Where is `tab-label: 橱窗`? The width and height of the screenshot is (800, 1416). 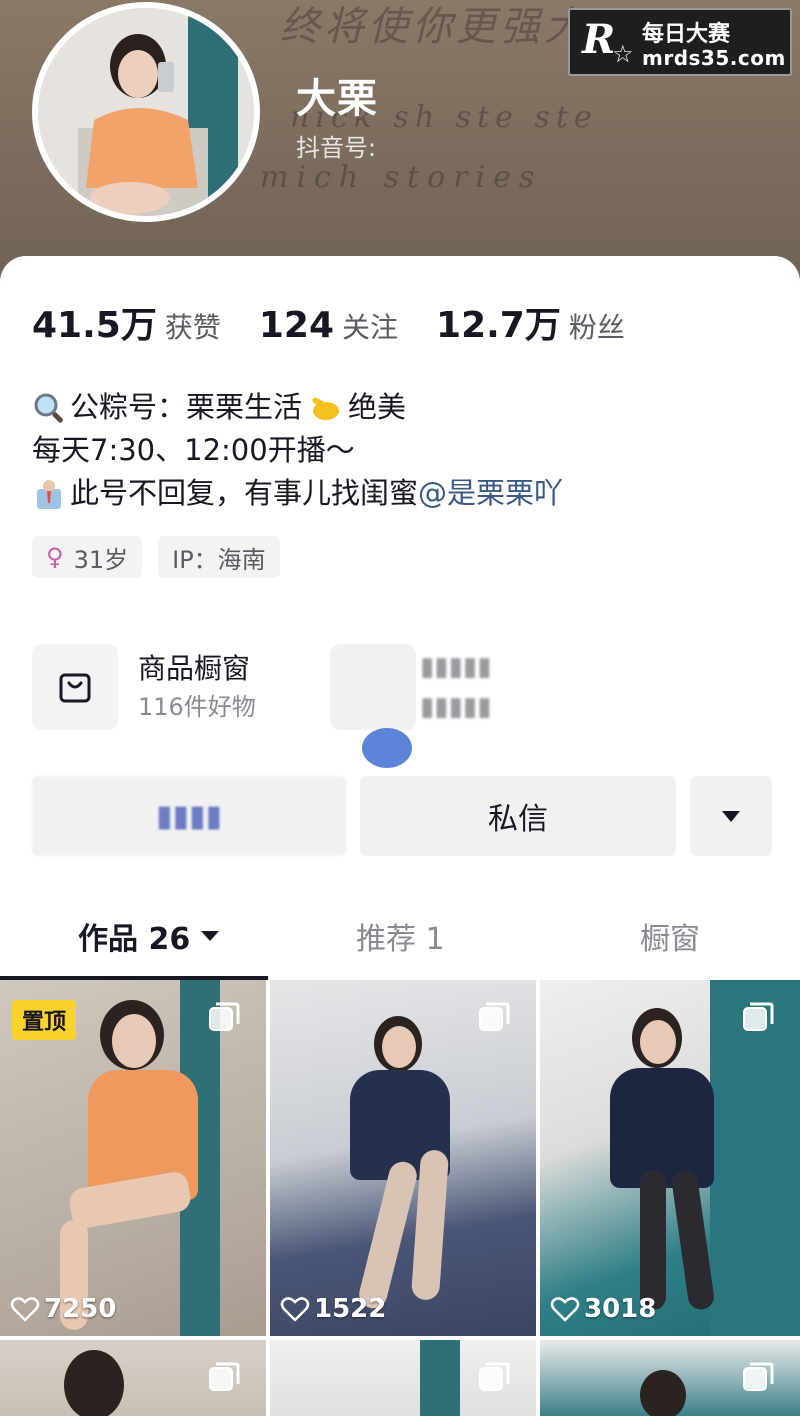
tab-label: 橱窗 is located at coordinates (670, 939).